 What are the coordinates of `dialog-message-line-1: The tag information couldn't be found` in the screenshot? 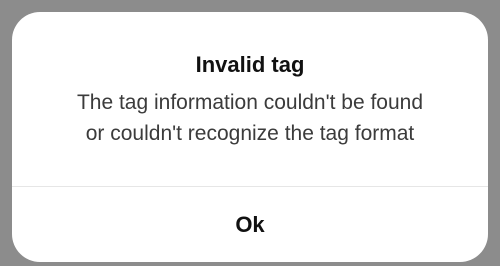 It's located at (250, 102).